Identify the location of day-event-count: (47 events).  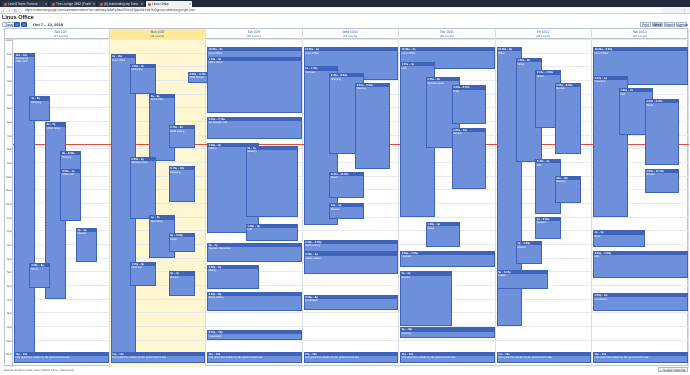
(60, 36).